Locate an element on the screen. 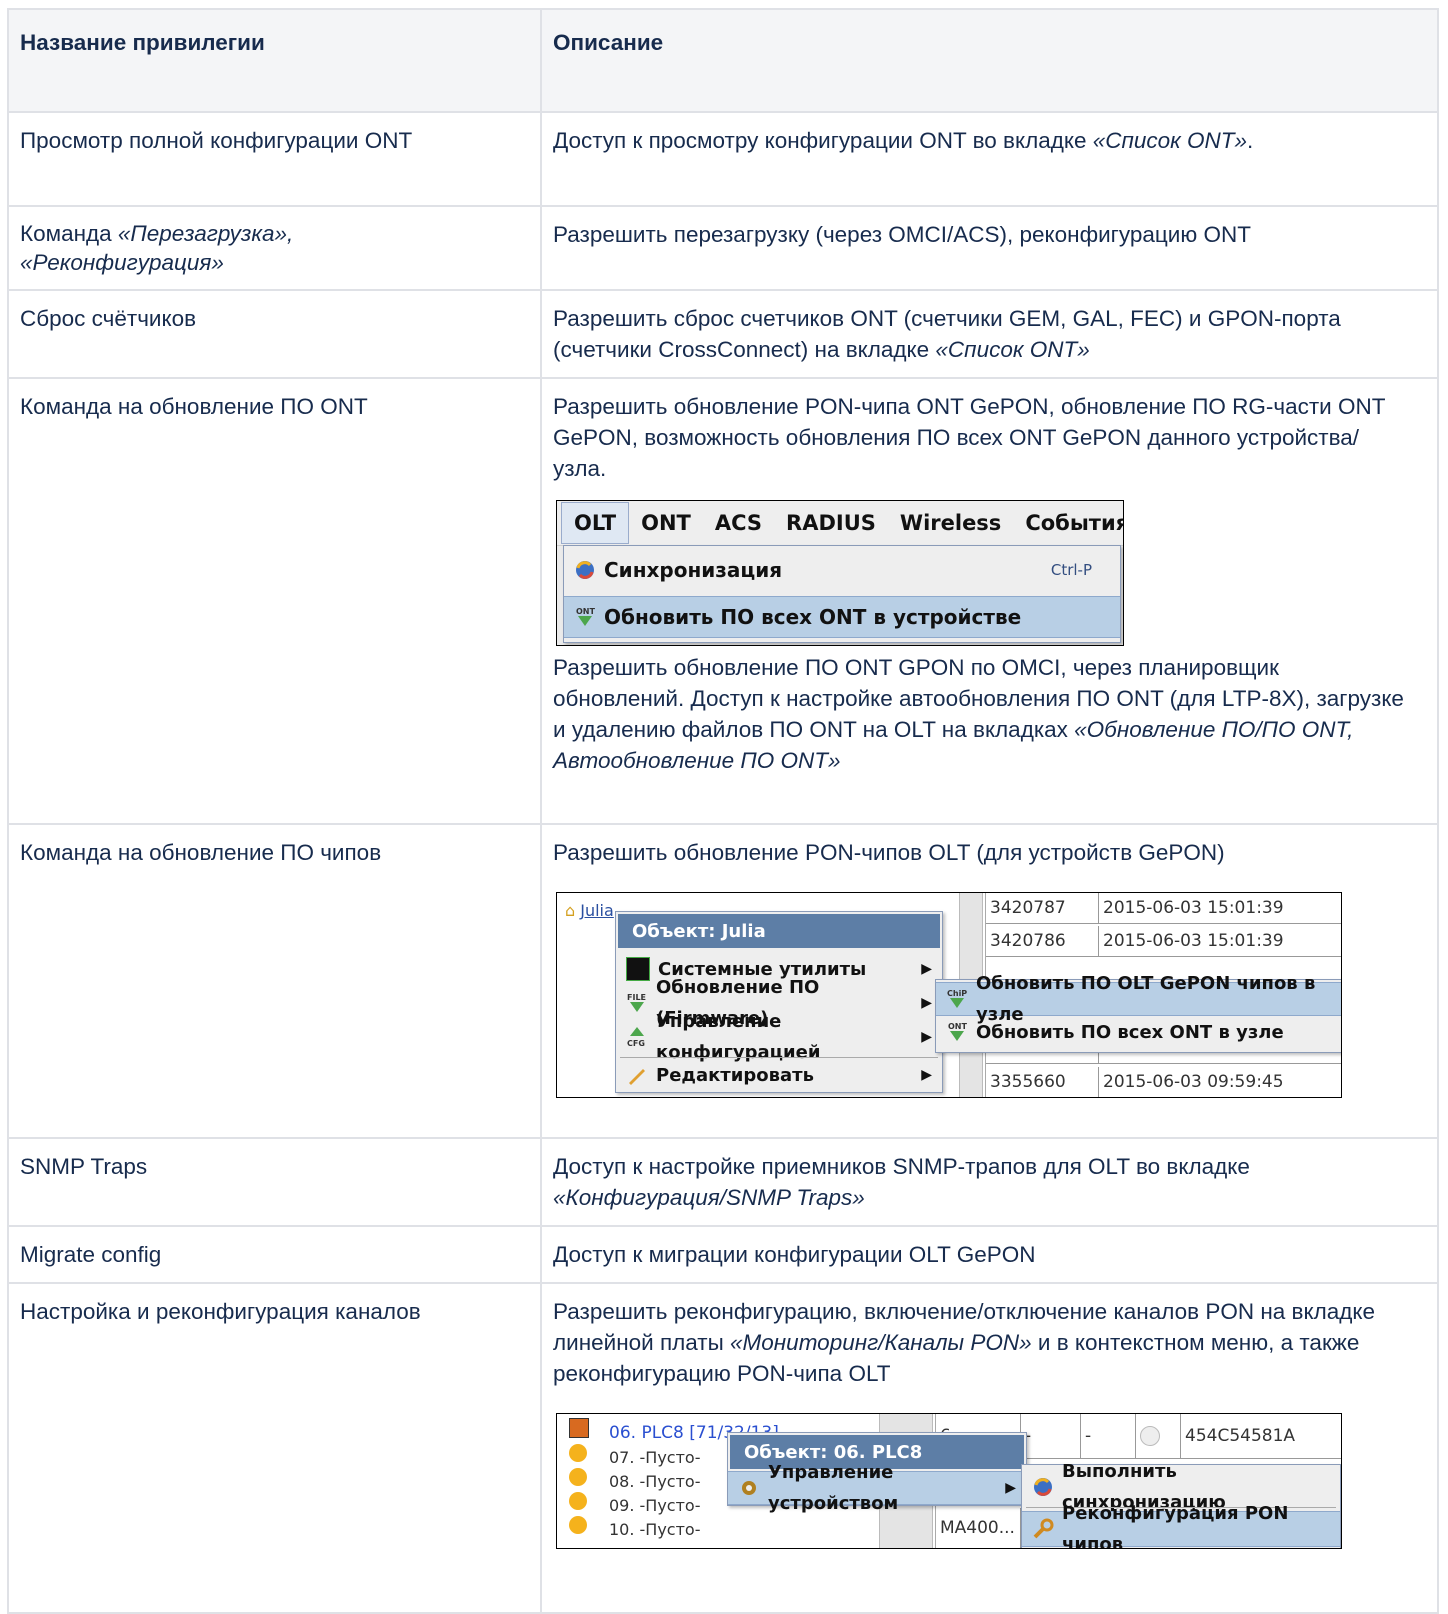  menu-item-config-management: CFG Управление конфигурацией ▶ is located at coordinates (779, 1037).